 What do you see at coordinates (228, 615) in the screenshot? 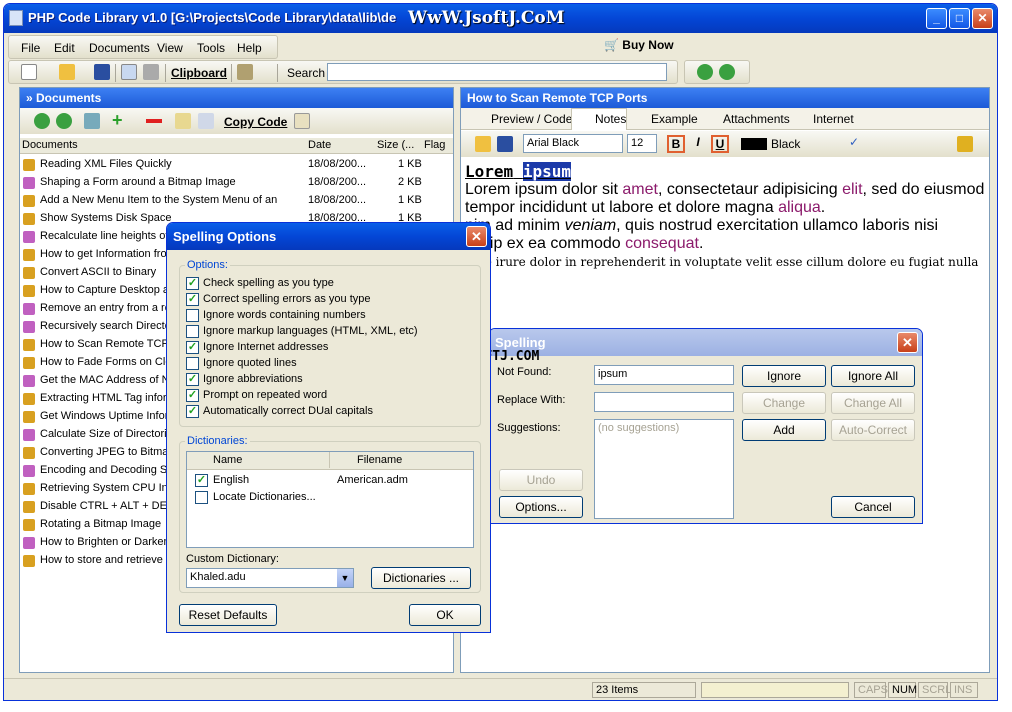
I see `reset-defaults-button: Reset Defaults` at bounding box center [228, 615].